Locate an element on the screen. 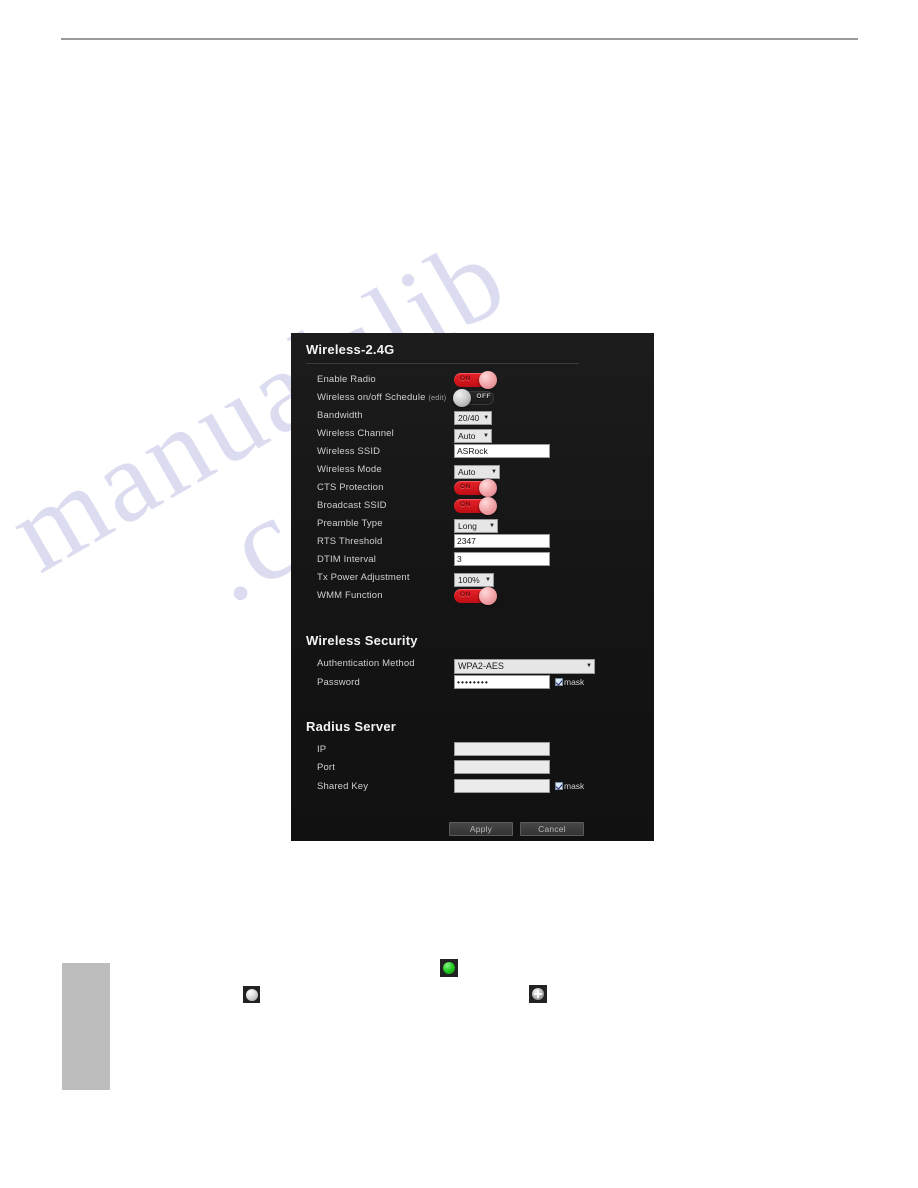 The width and height of the screenshot is (918, 1188). input-password: •••••••• is located at coordinates (502, 682).